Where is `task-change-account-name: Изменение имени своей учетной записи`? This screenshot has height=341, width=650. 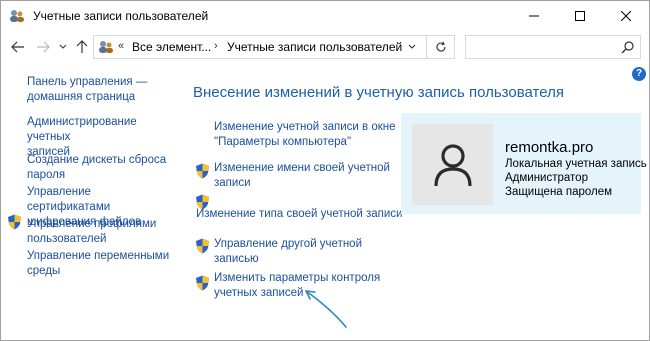 task-change-account-name: Изменение имени своей учетной записи is located at coordinates (302, 176).